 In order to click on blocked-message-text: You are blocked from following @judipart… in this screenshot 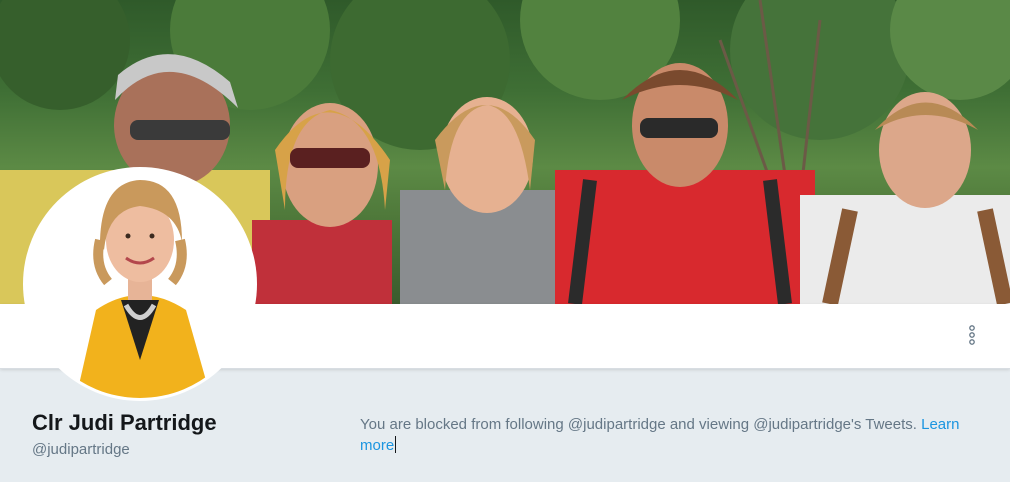, I will do `click(641, 424)`.